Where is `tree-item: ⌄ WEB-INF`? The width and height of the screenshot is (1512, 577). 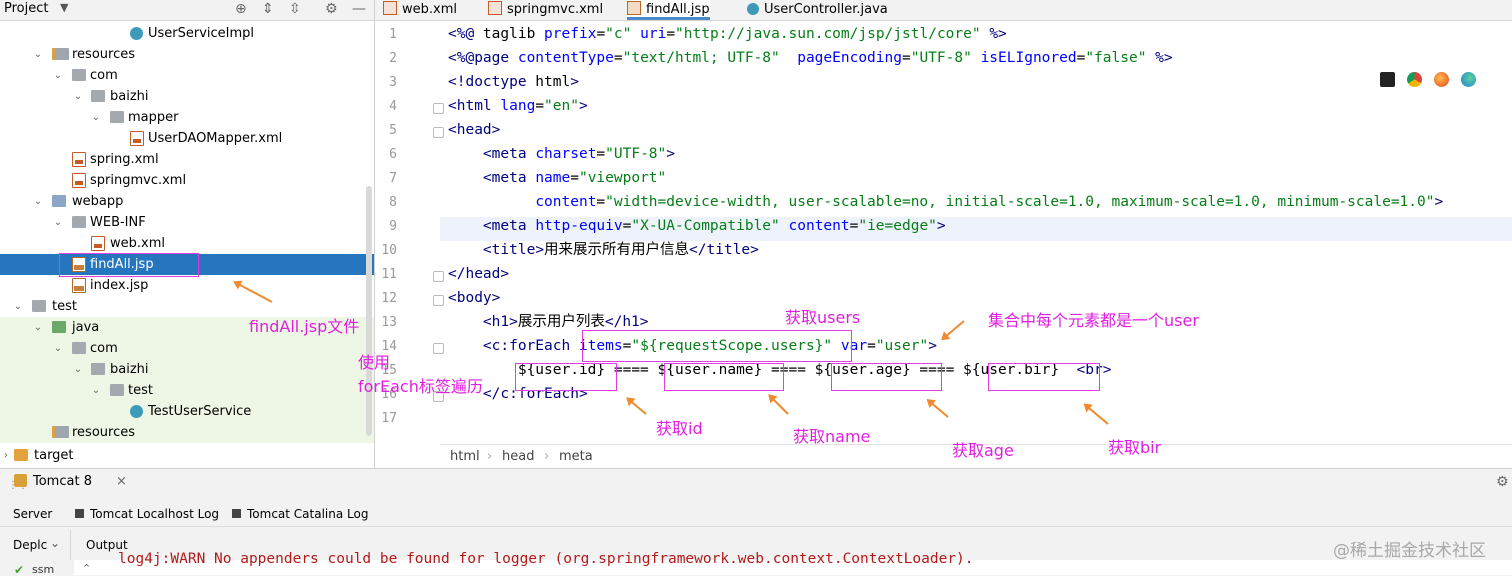 tree-item: ⌄ WEB-INF is located at coordinates (187, 222).